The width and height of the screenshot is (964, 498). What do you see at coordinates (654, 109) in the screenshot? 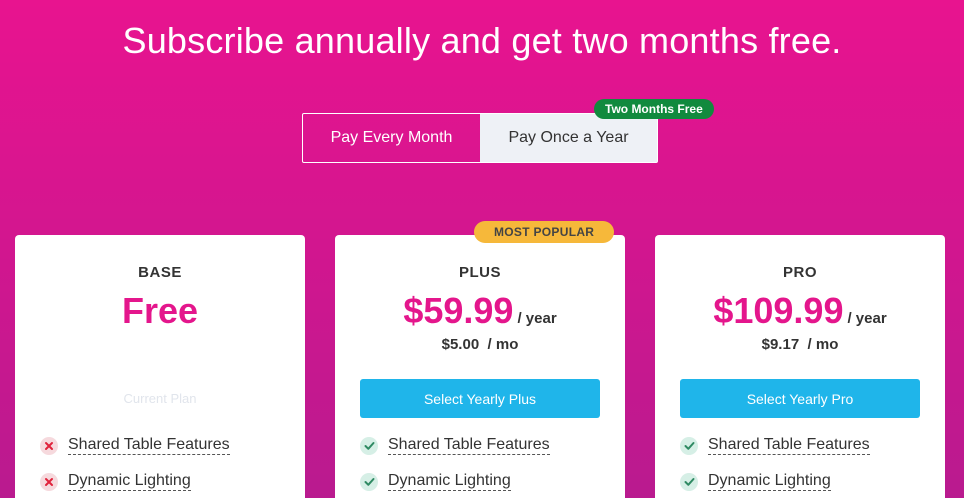
I see `two-months-free-badge: Two Months Free` at bounding box center [654, 109].